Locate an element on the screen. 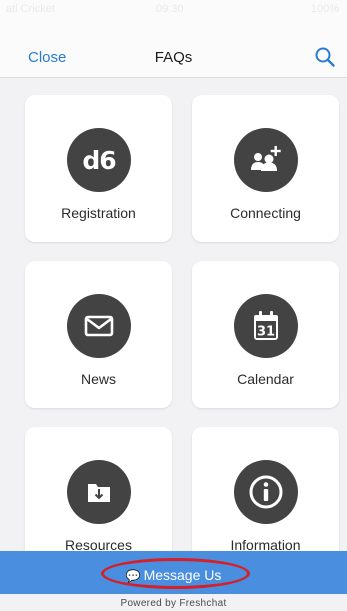 This screenshot has height=611, width=347. tile-news: News is located at coordinates (98, 334).